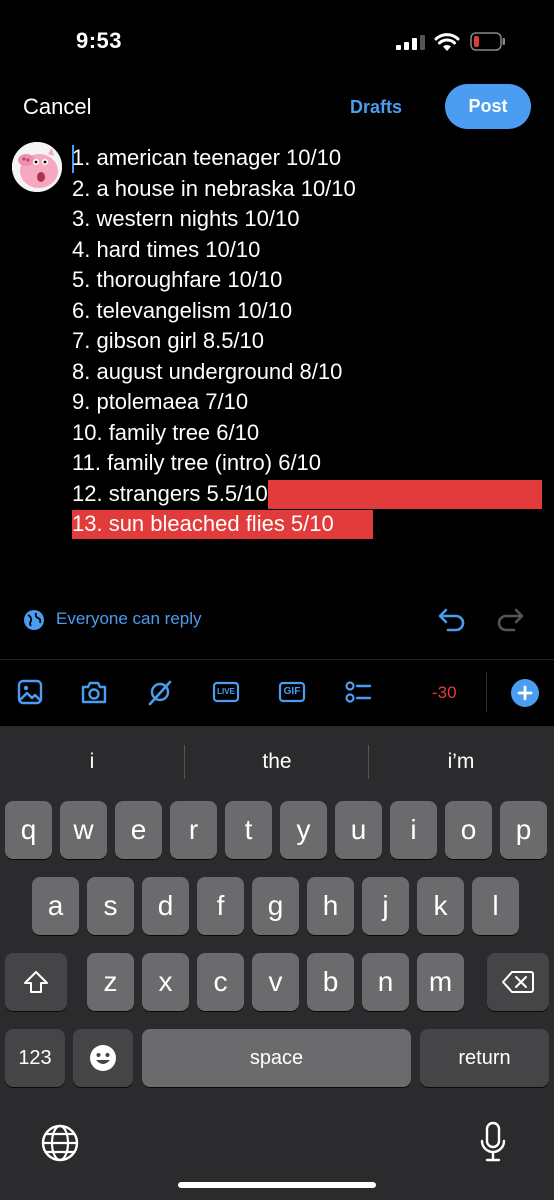 The width and height of the screenshot is (554, 1200). What do you see at coordinates (35, 1058) in the screenshot?
I see `numbers-key: 123` at bounding box center [35, 1058].